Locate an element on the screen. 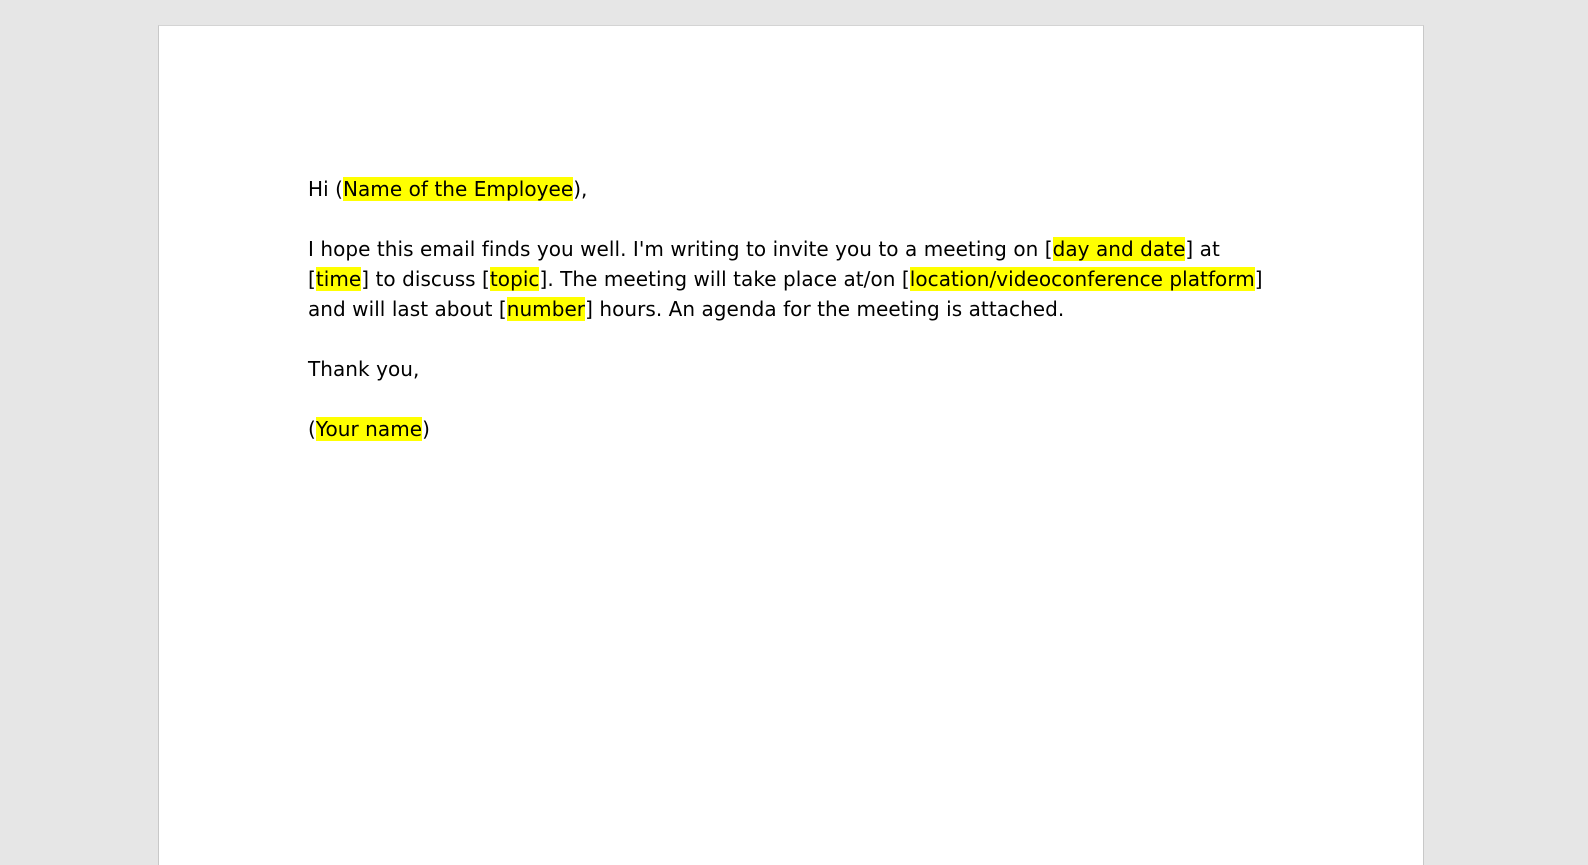  your-name-placeholder: Your name is located at coordinates (369, 429).